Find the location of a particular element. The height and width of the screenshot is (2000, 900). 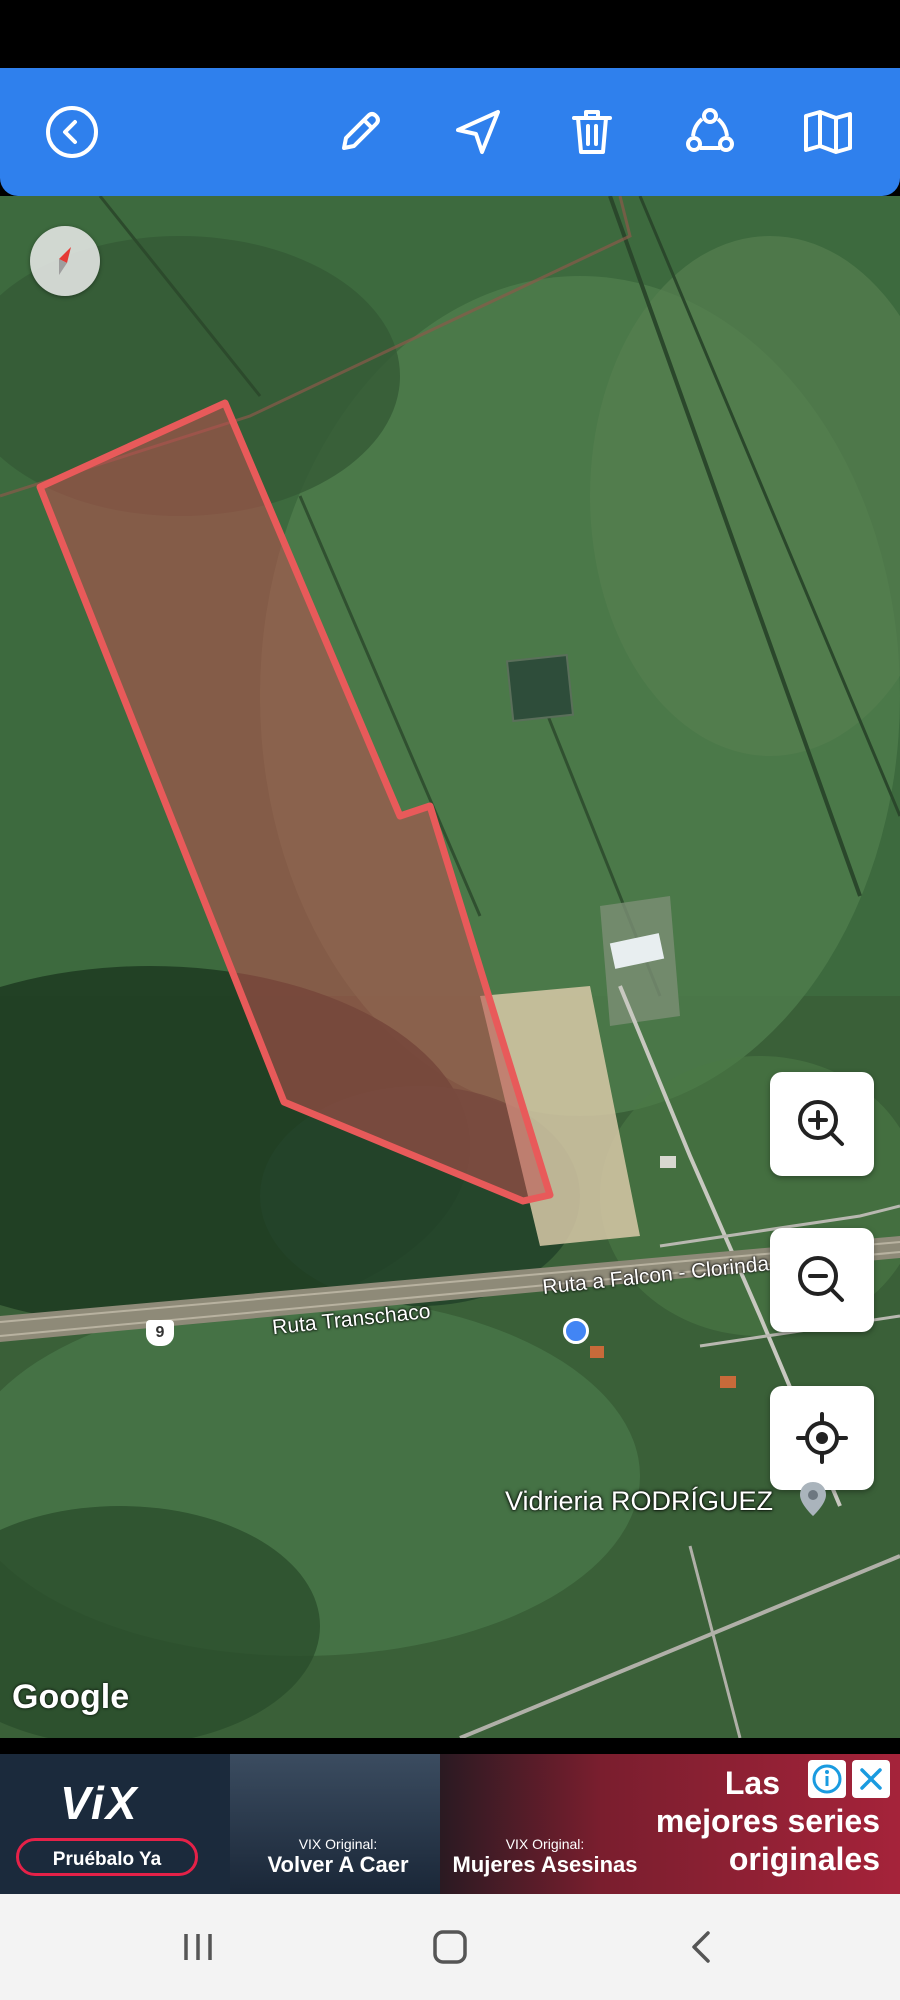

ad-show-1: VIX Original: Volver A Caer is located at coordinates (338, 1857).